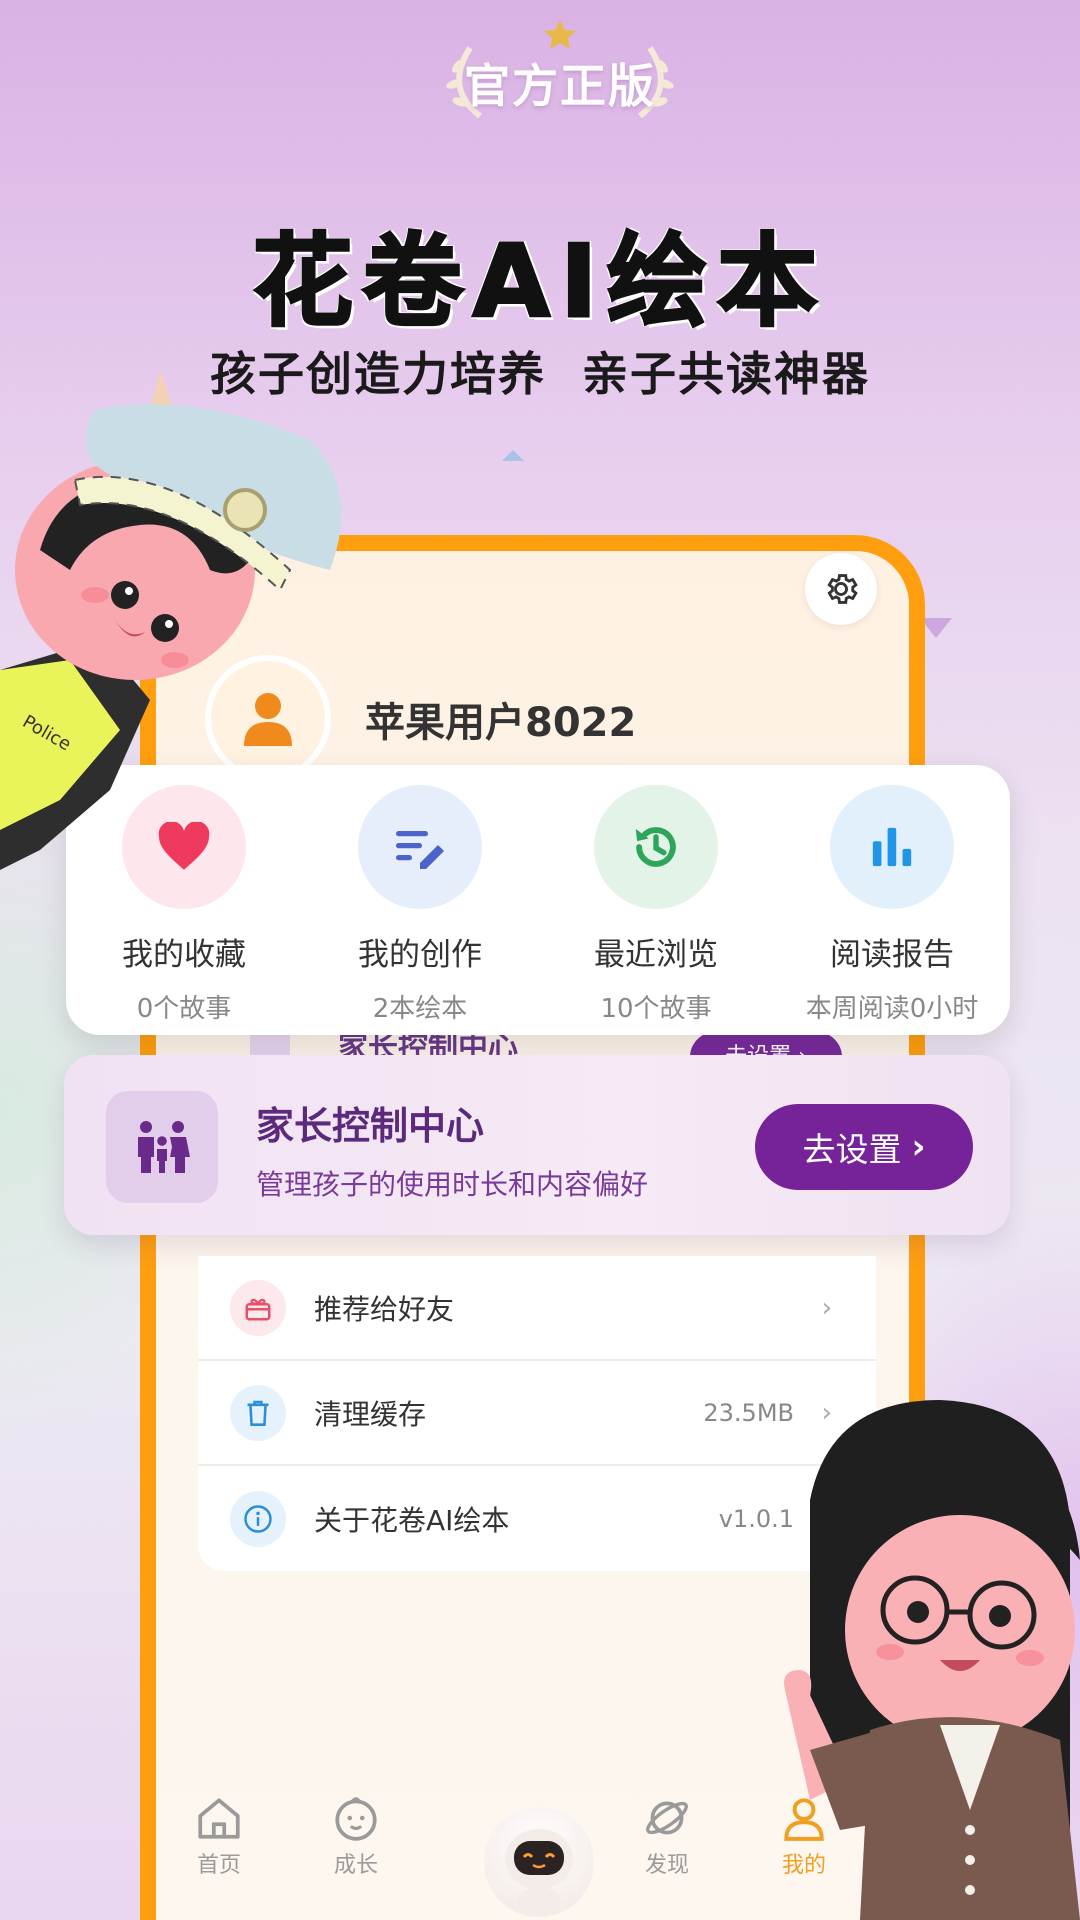 This screenshot has width=1080, height=1920. What do you see at coordinates (537, 1145) in the screenshot?
I see `parent-control-card: 家长控制中心 管理孩子的使用时长和内容偏好 去设置 ›` at bounding box center [537, 1145].